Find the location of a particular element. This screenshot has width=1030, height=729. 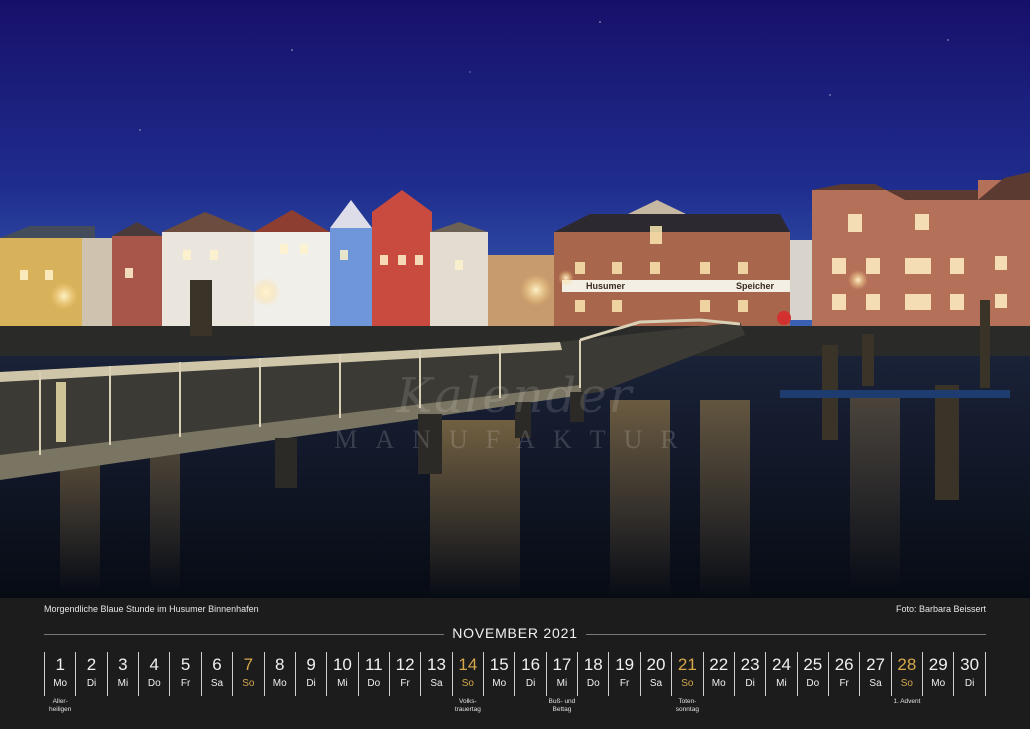

day-number: 11 is located at coordinates (373, 664).